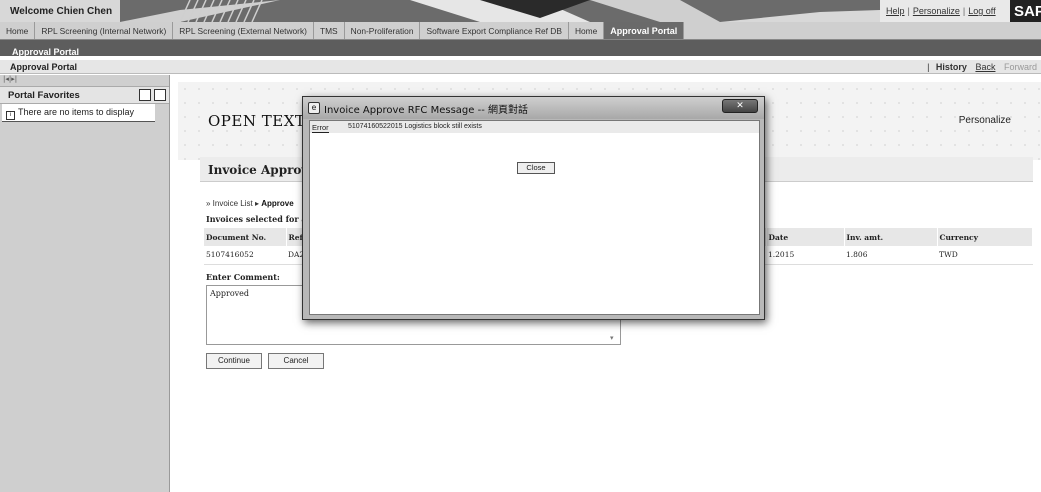 The height and width of the screenshot is (492, 1041). I want to click on opentext-logo: OPEN TEXT, so click(257, 121).